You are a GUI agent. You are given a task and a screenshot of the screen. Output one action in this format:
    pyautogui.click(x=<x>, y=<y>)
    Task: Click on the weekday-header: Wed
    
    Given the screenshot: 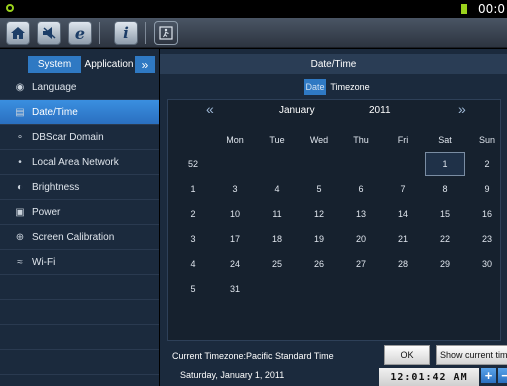 What is the action you would take?
    pyautogui.click(x=319, y=140)
    